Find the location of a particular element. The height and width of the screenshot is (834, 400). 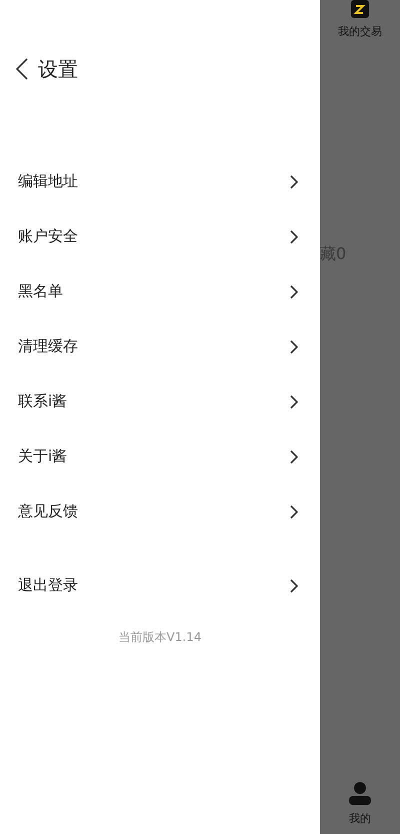

menu-item: 账户安全 is located at coordinates (160, 236).